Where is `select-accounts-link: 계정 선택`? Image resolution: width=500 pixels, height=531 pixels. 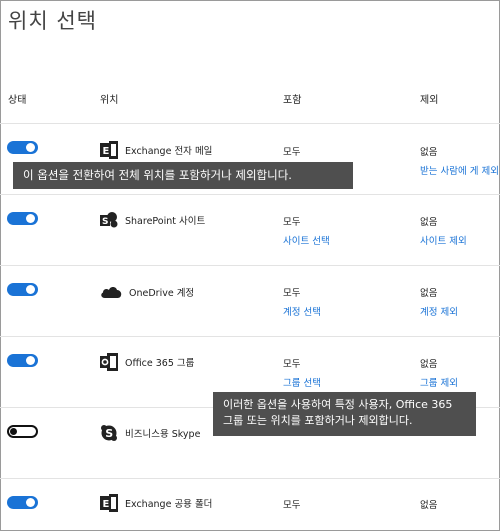
select-accounts-link: 계정 선택 is located at coordinates (302, 311).